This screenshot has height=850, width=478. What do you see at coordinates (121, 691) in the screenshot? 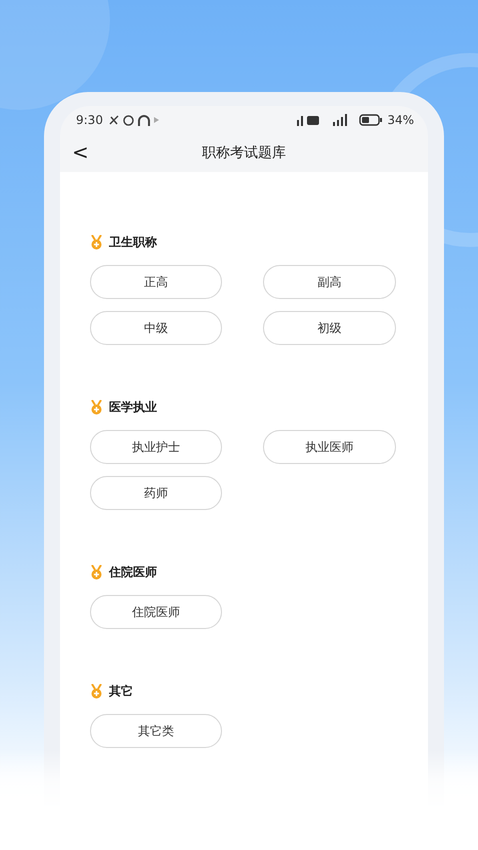
I see `section-title: 其它` at bounding box center [121, 691].